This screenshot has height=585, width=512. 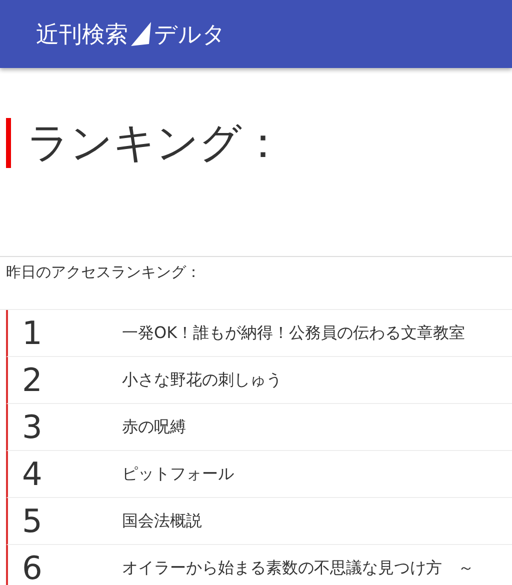 What do you see at coordinates (154, 427) in the screenshot?
I see `book-title: 赤の呪縛` at bounding box center [154, 427].